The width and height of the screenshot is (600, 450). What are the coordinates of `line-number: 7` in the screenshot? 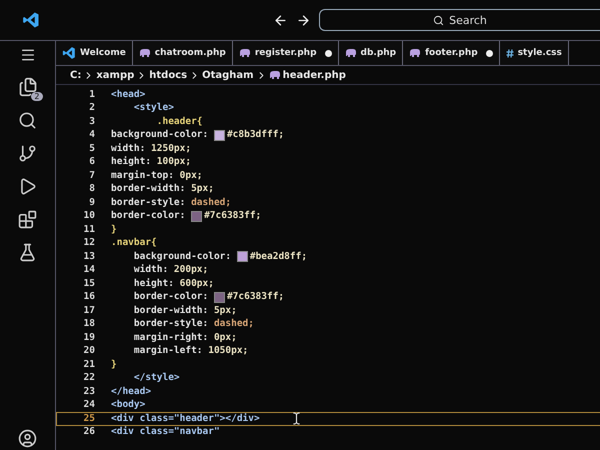 It's located at (92, 176).